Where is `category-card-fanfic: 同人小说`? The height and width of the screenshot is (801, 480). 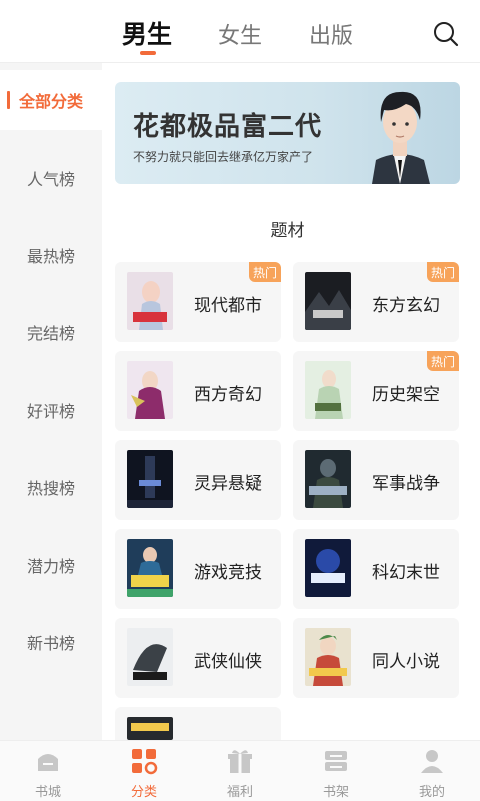
category-card-fanfic: 同人小说 is located at coordinates (376, 658).